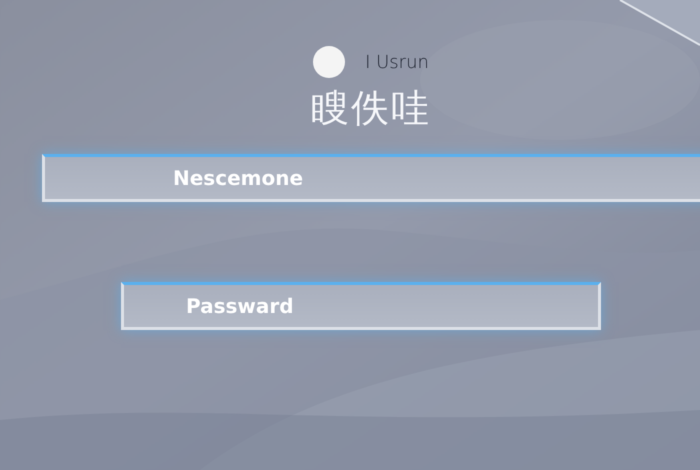 The width and height of the screenshot is (700, 470). Describe the element at coordinates (371, 108) in the screenshot. I see `login-title: 瞍佚哇` at that location.